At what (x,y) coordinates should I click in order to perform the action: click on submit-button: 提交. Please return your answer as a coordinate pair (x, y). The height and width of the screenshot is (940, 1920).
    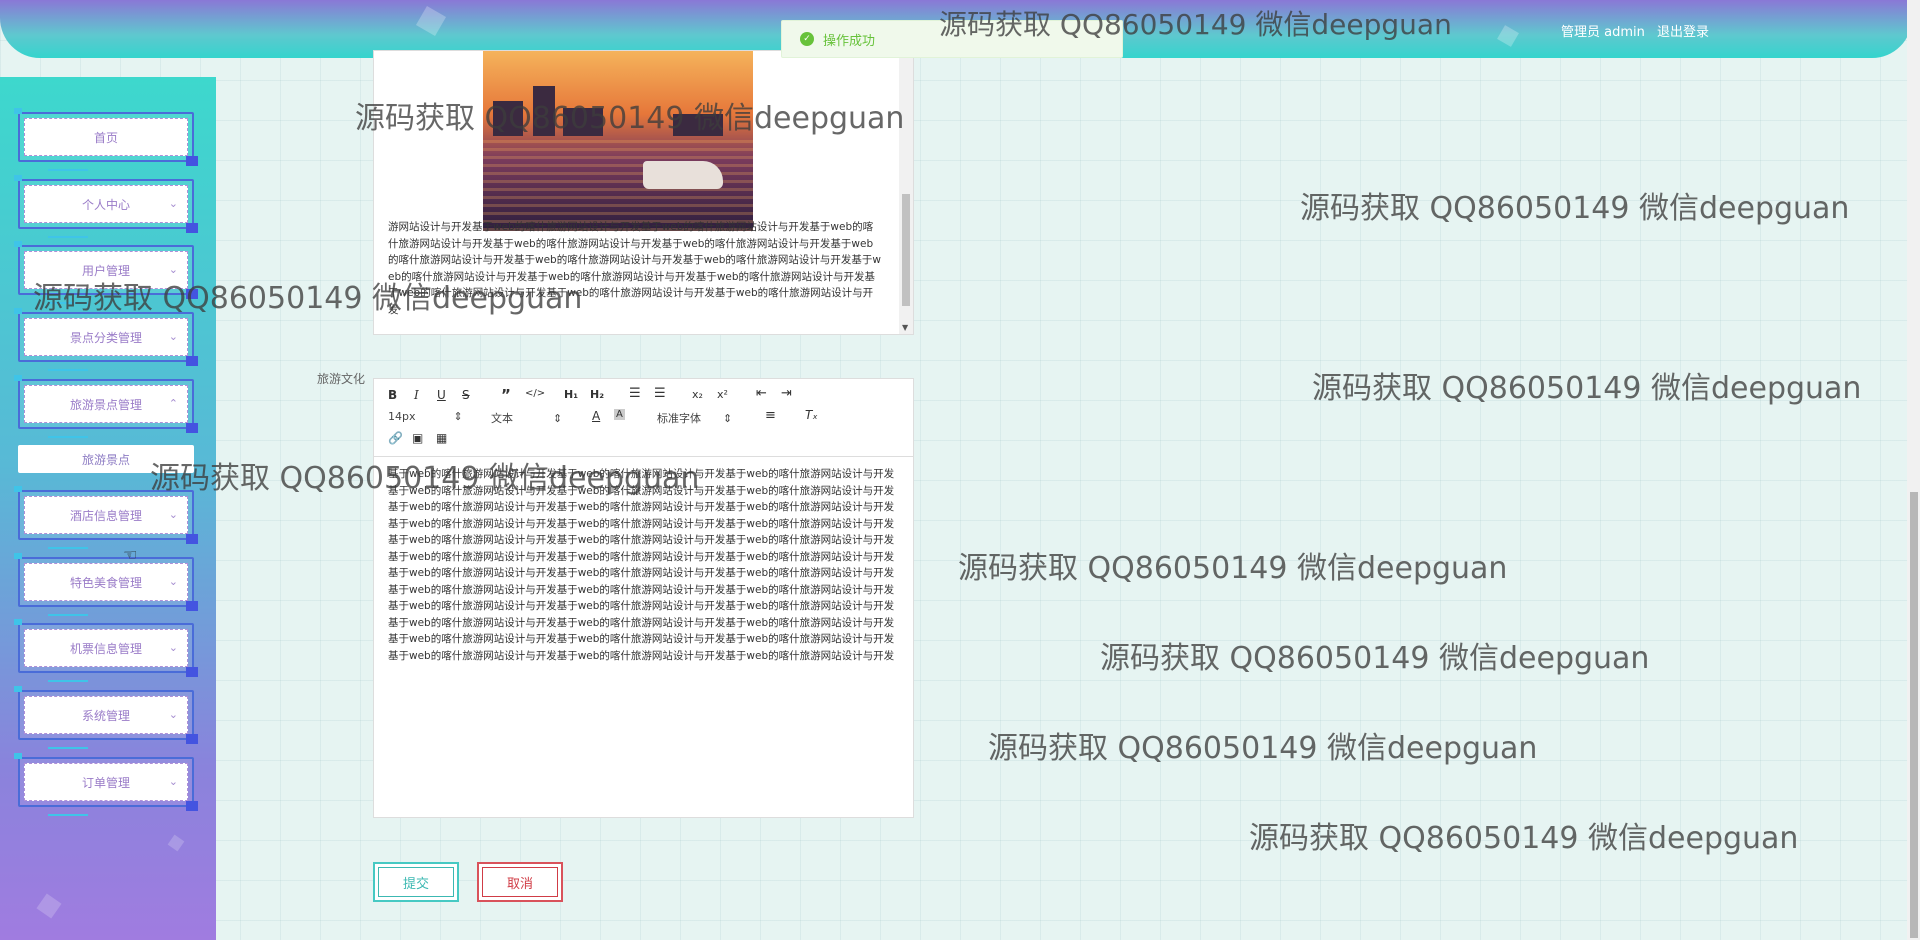
    Looking at the image, I should click on (416, 882).